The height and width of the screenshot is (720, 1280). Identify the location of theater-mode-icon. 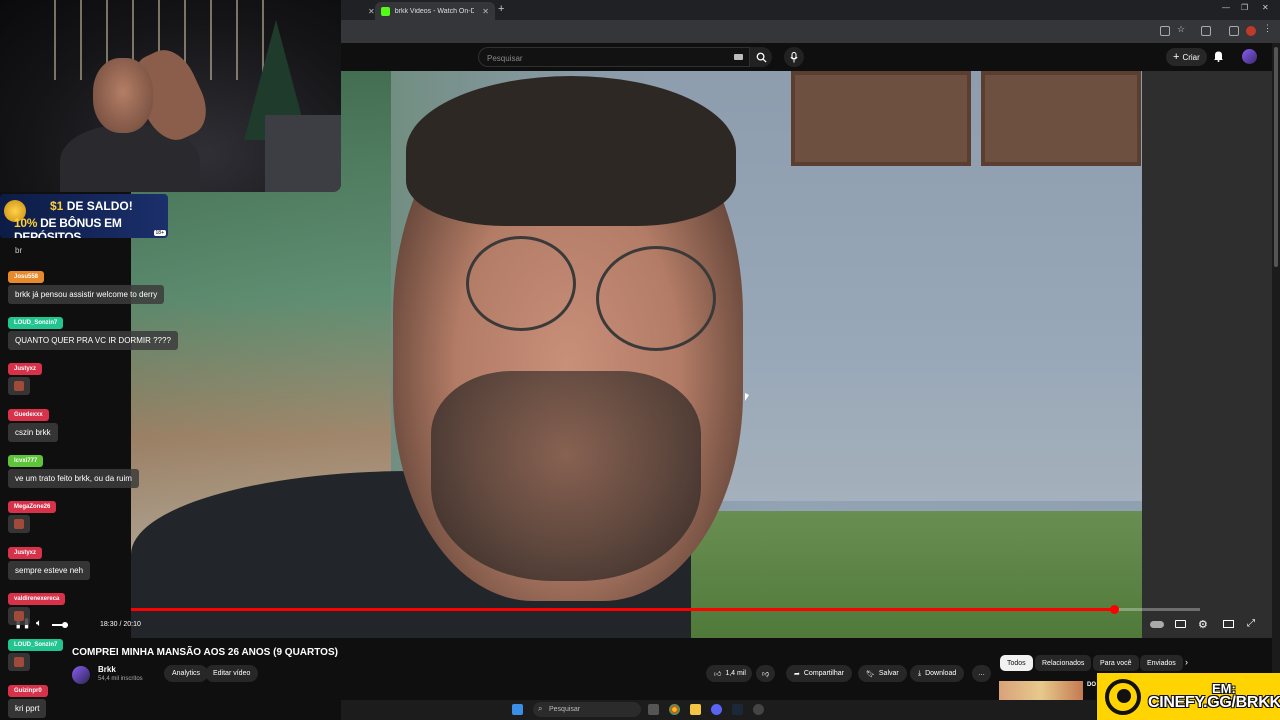
(1228, 624).